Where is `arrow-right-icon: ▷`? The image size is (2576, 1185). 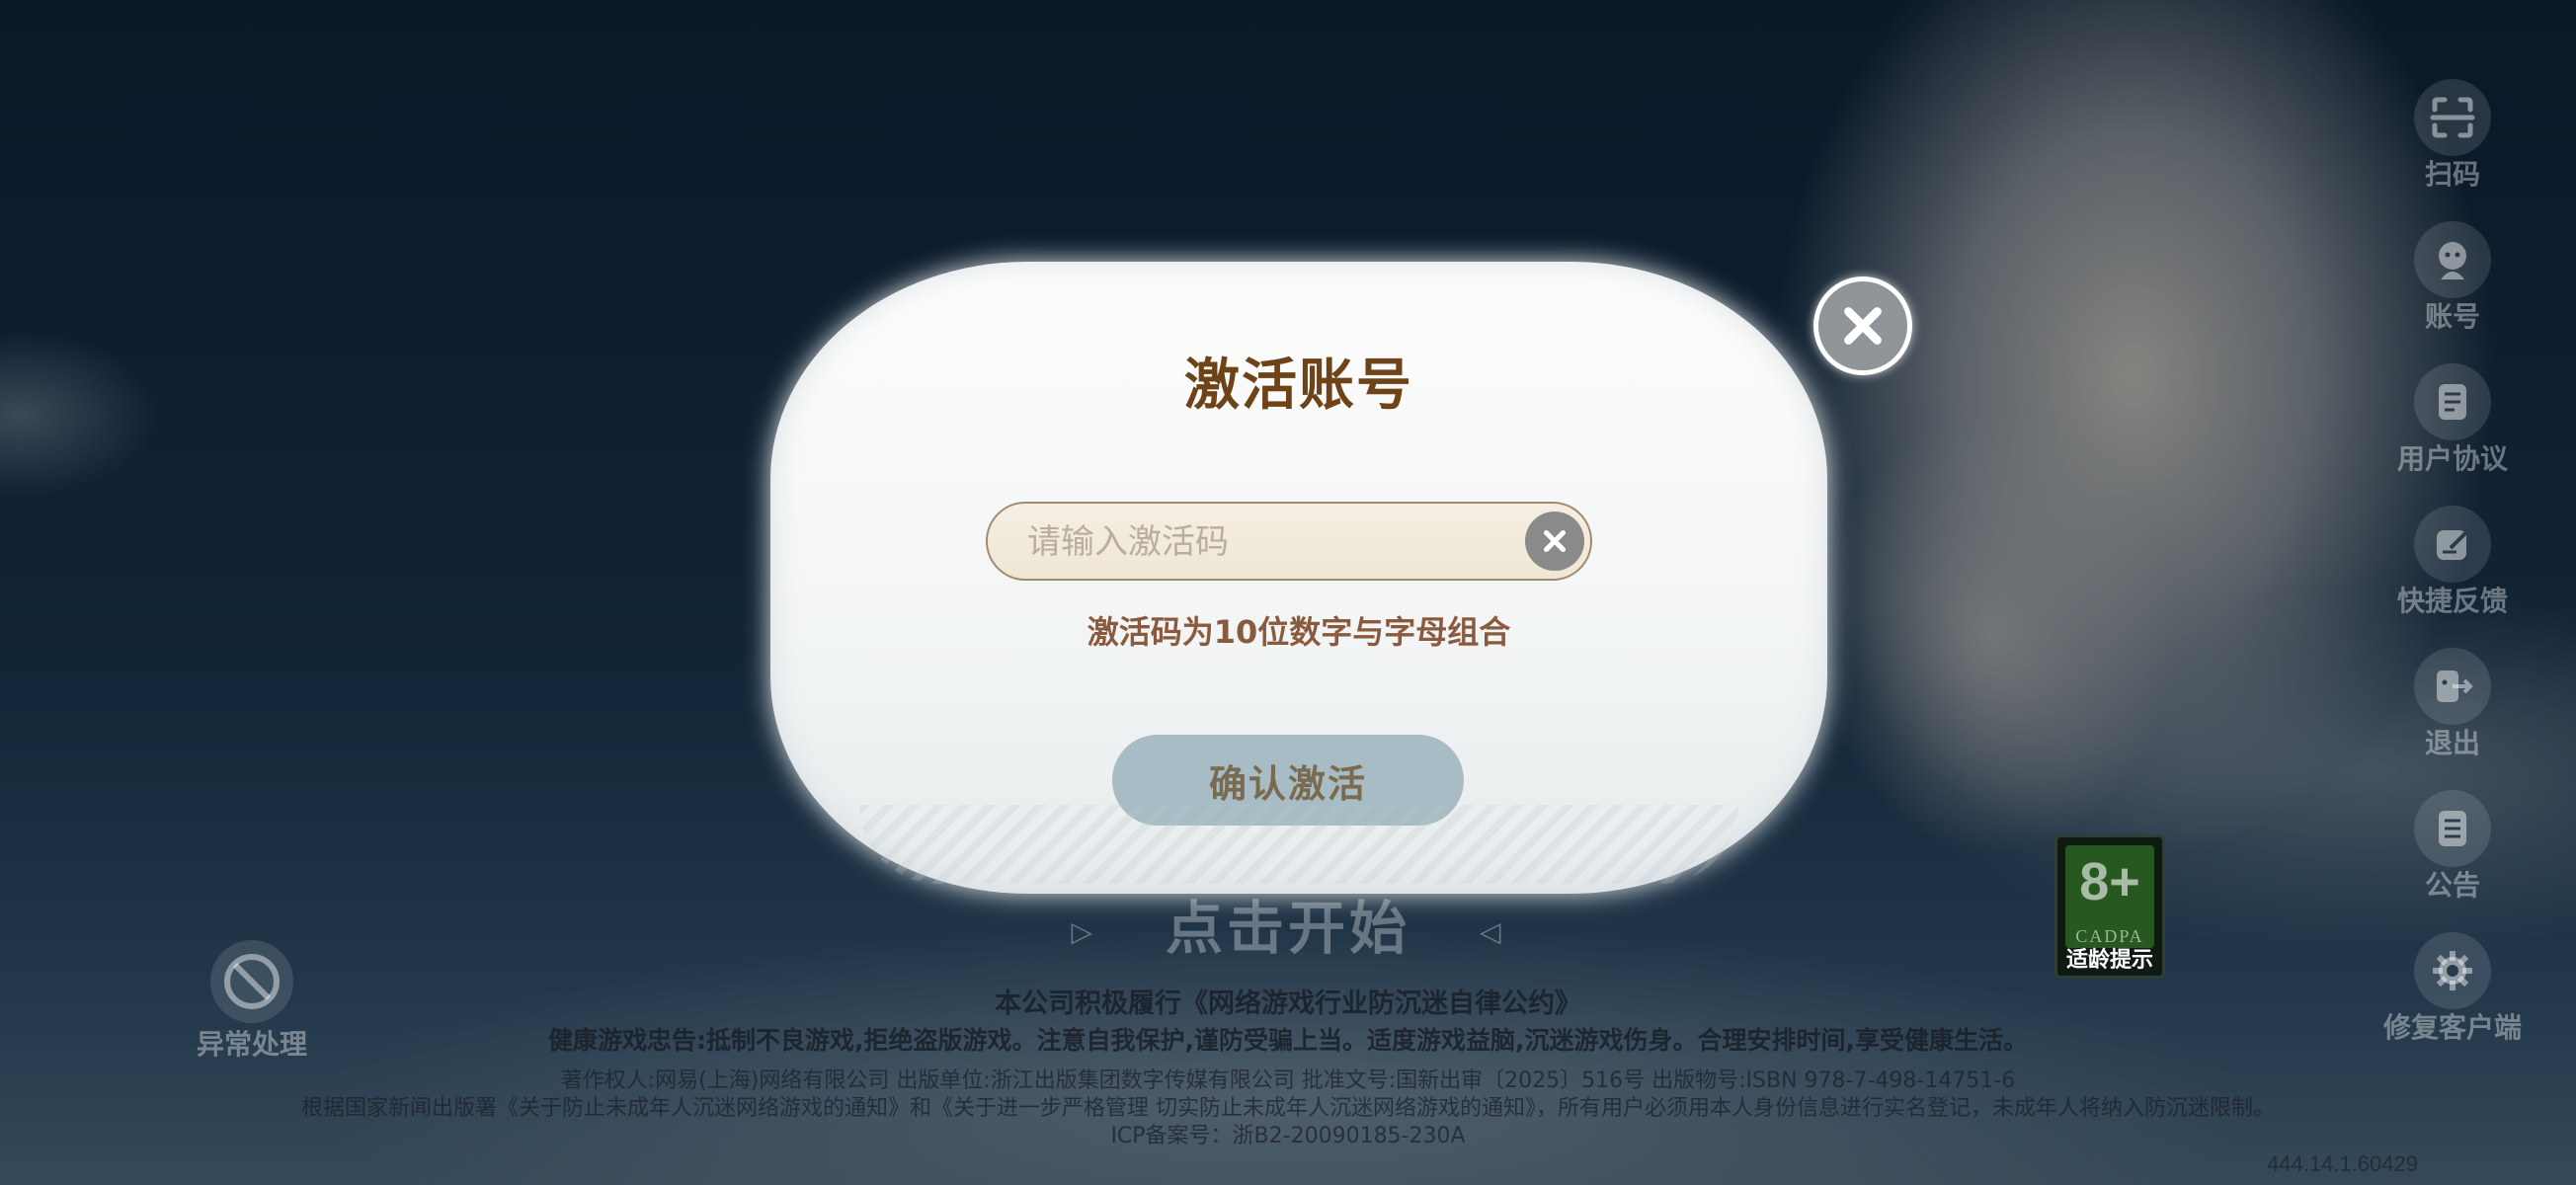 arrow-right-icon: ▷ is located at coordinates (1083, 932).